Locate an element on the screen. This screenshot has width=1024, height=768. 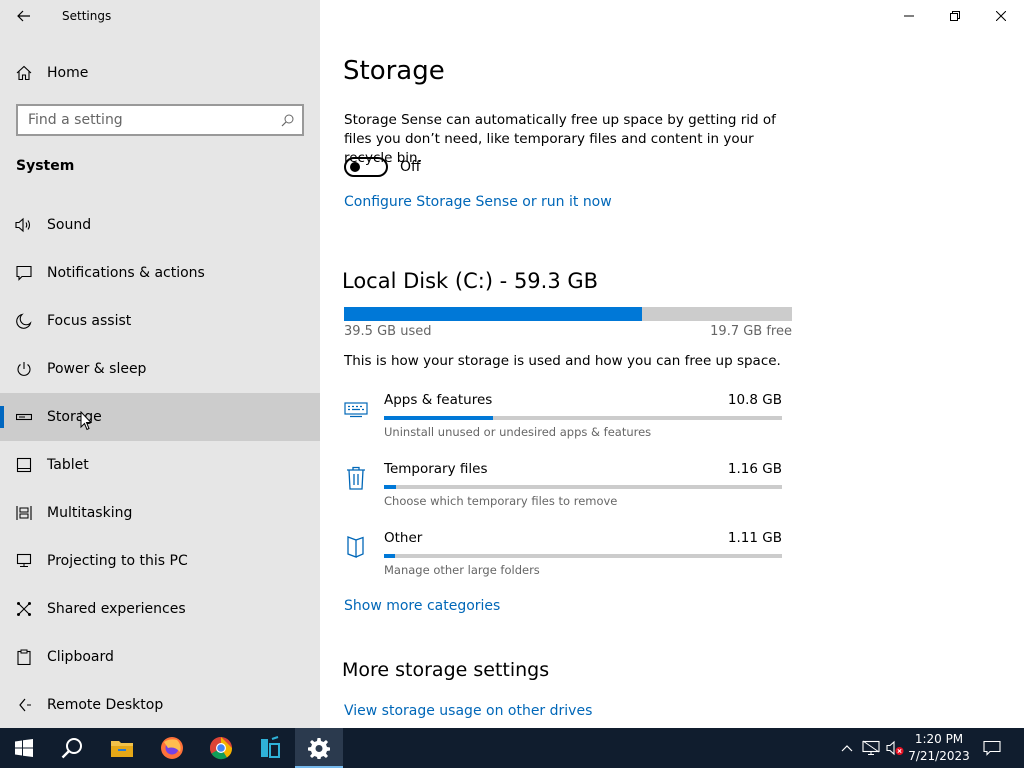
sidebar-item-tablet: Tablet is located at coordinates (160, 465).